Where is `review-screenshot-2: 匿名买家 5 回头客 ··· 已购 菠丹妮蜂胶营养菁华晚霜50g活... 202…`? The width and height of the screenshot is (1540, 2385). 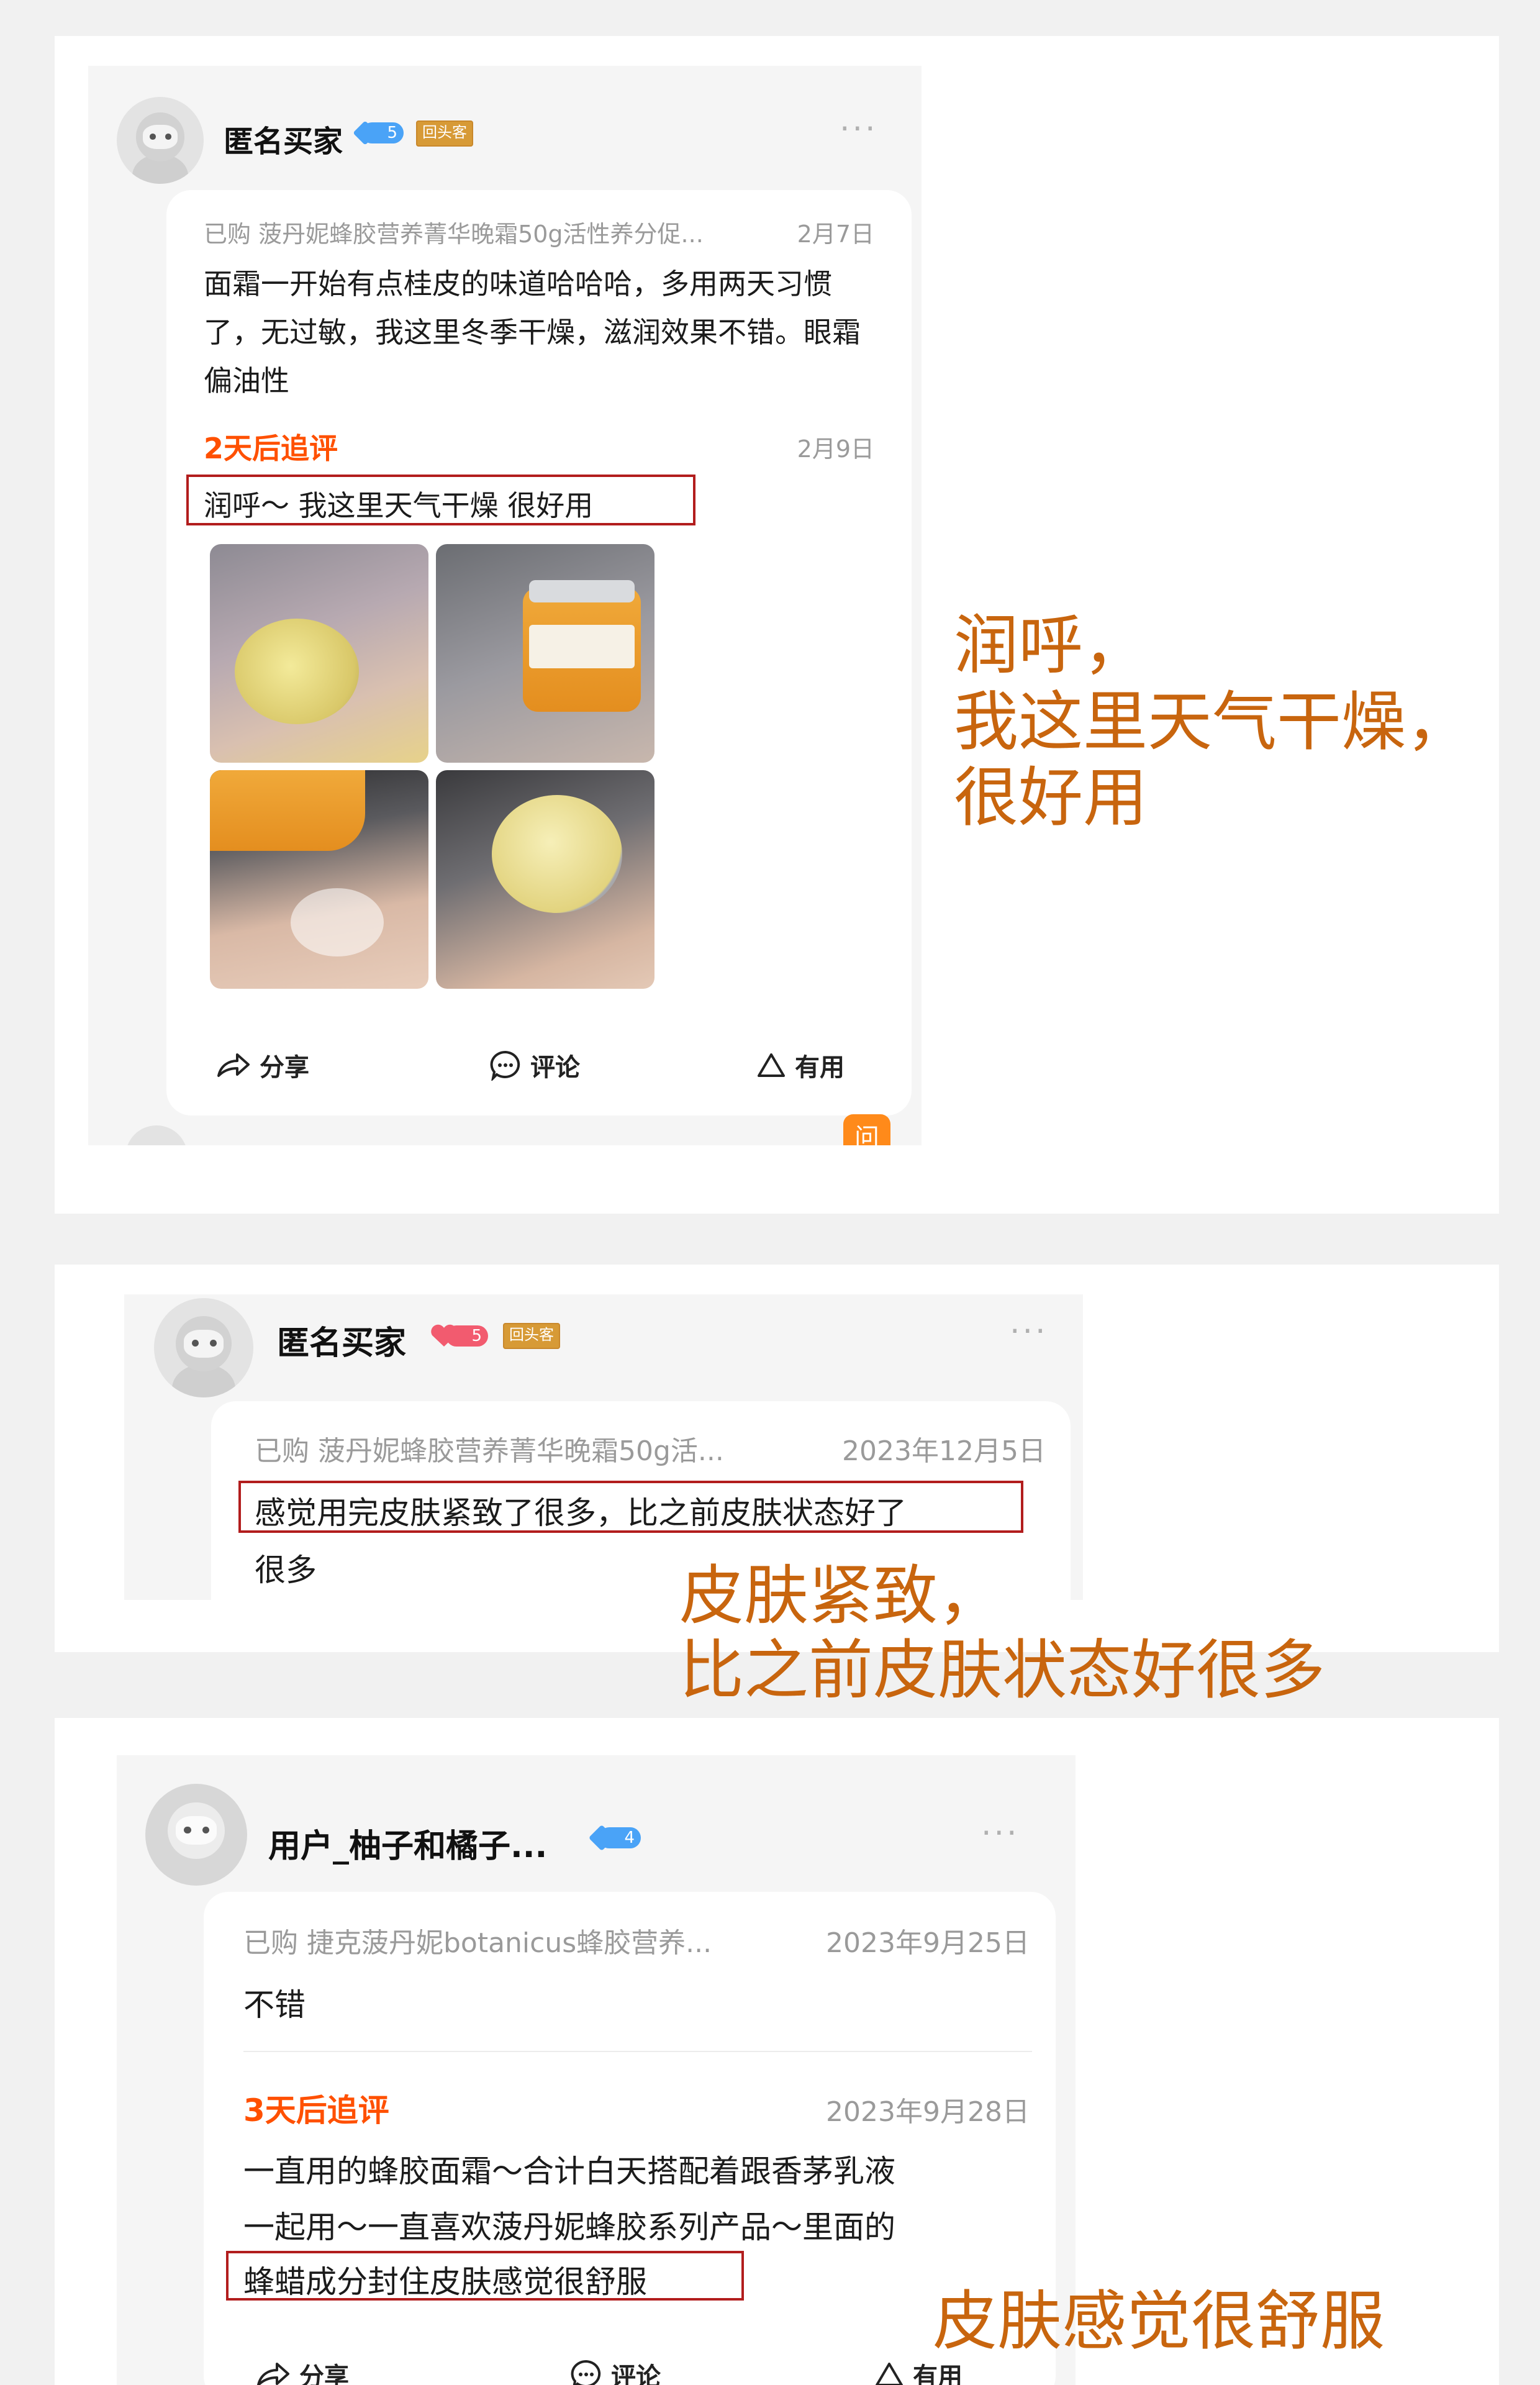
review-screenshot-2: 匿名买家 5 回头客 ··· 已购 菠丹妮蜂胶营养菁华晚霜50g活... 202… is located at coordinates (604, 1447).